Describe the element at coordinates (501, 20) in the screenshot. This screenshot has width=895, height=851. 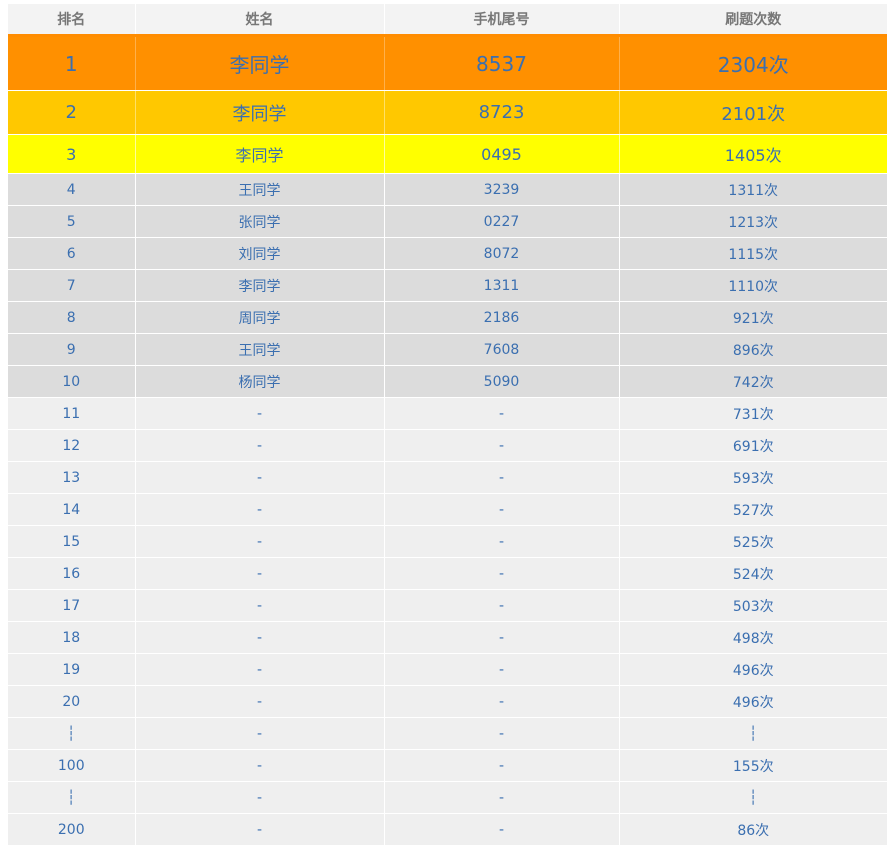
I see `header-phone: 手机尾号` at that location.